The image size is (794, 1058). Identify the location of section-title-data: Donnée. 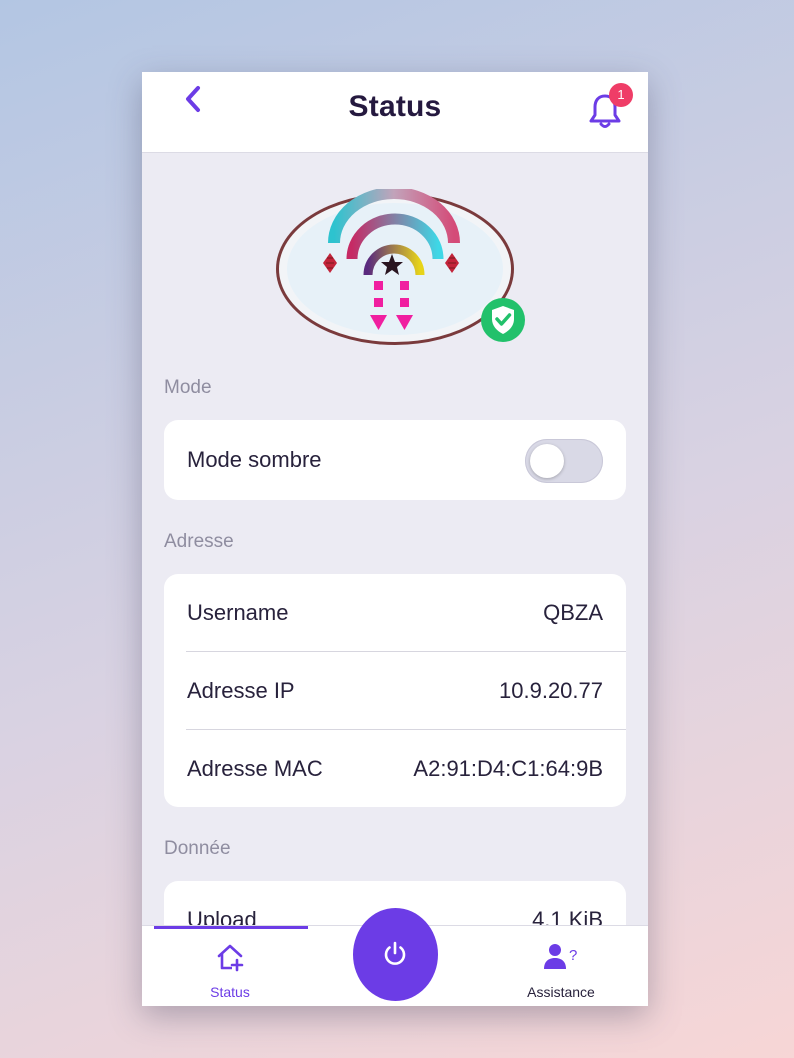
(197, 848).